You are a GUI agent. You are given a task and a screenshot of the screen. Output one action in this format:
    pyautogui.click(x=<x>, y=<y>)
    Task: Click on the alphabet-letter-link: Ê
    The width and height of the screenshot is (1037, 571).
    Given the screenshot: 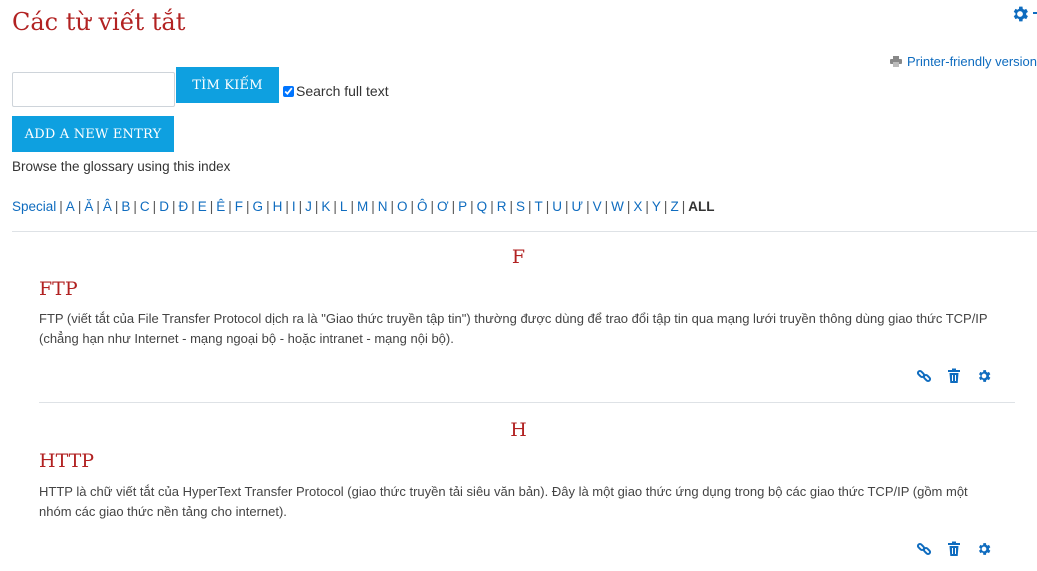 What is the action you would take?
    pyautogui.click(x=220, y=206)
    